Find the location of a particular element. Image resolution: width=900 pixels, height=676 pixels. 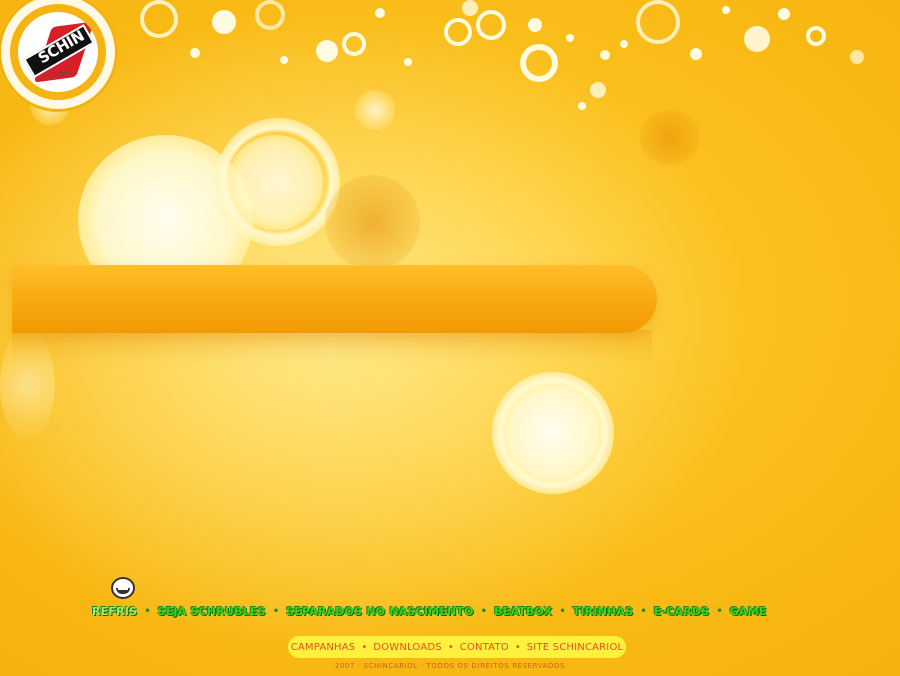

schin-logo: SCHIN all you is located at coordinates (59, 56).